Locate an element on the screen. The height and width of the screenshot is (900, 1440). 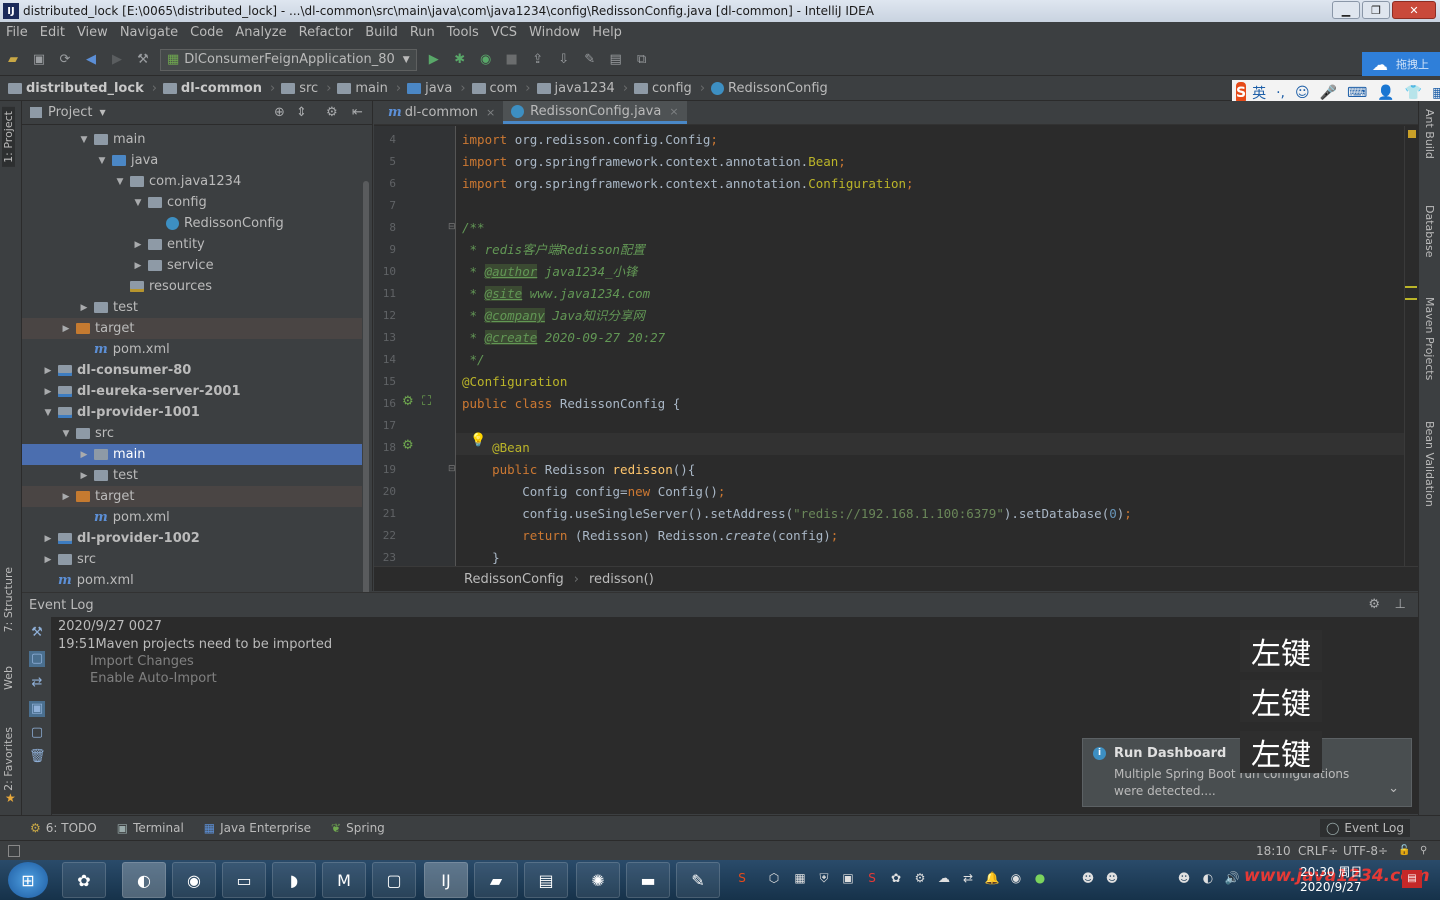
tray-icon: ⚙ is located at coordinates (920, 879).